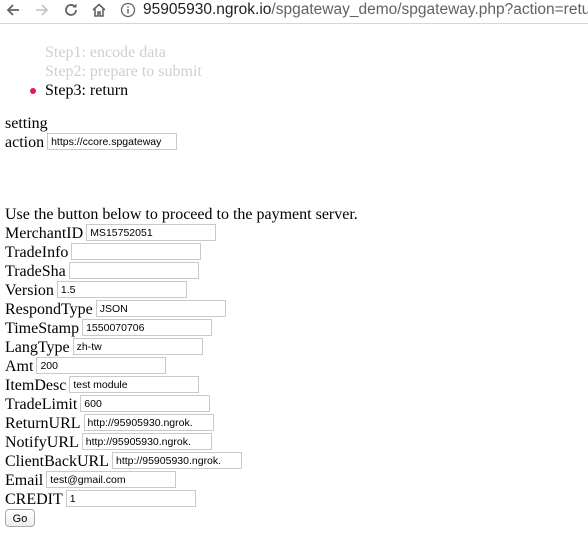  What do you see at coordinates (121, 289) in the screenshot?
I see `version-input` at bounding box center [121, 289].